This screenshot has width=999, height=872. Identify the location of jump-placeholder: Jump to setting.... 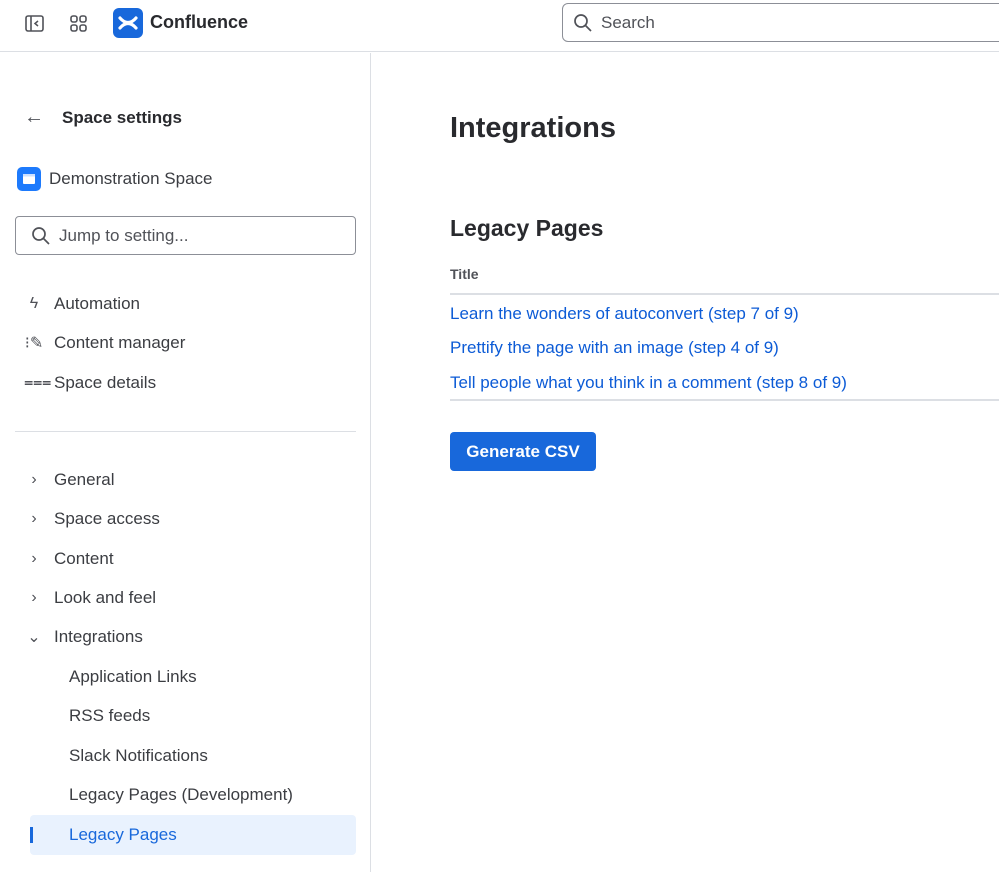
(124, 235).